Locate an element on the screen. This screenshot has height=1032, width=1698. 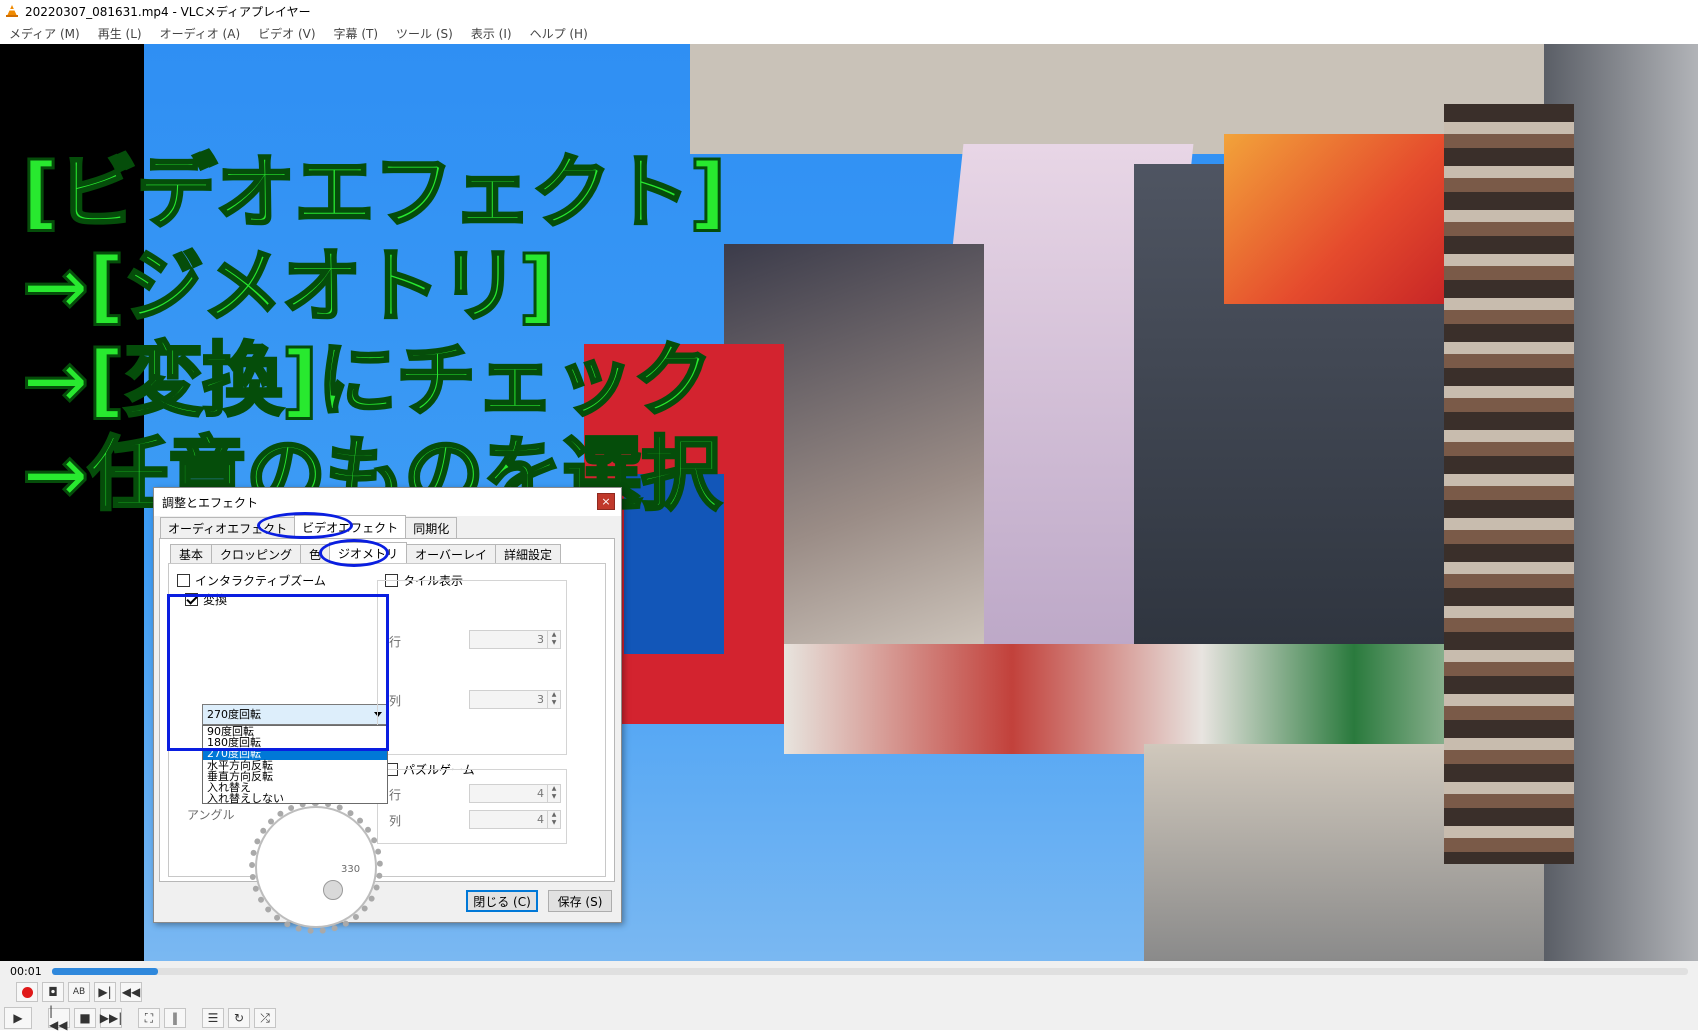
caption-line-2: →[ジメオトリ] is located at coordinates (288, 287).